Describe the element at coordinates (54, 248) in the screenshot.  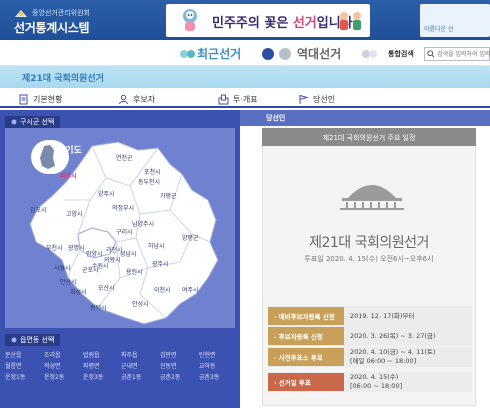
I see `city-label-11: 부천시` at that location.